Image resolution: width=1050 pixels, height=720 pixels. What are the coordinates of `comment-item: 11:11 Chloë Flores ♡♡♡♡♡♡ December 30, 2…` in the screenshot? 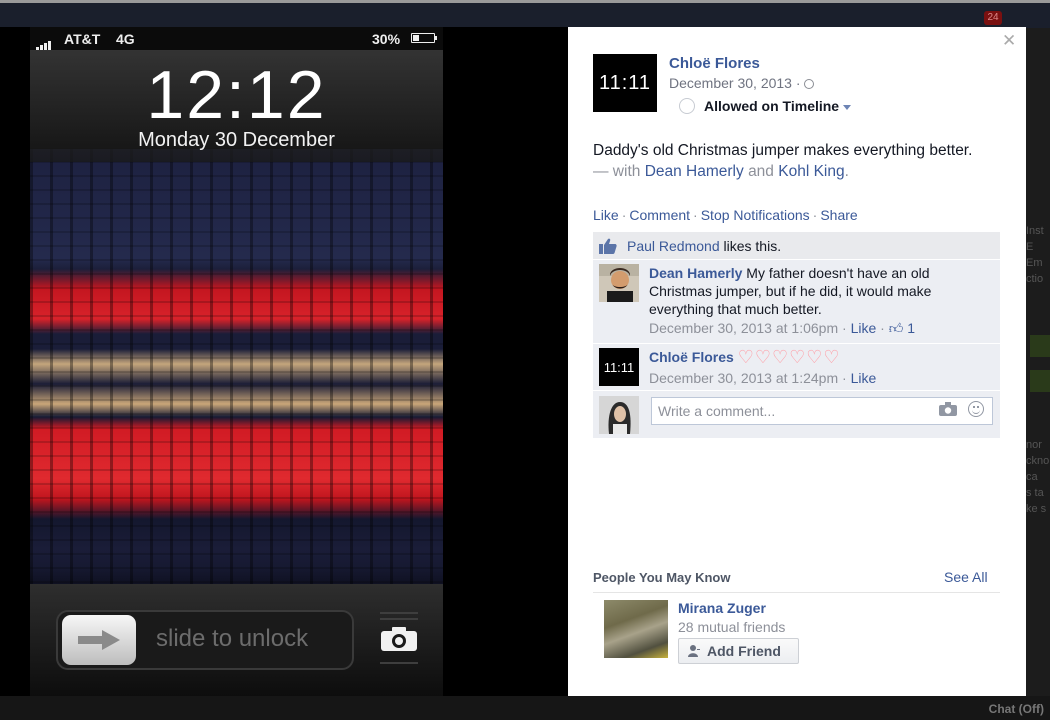 It's located at (796, 366).